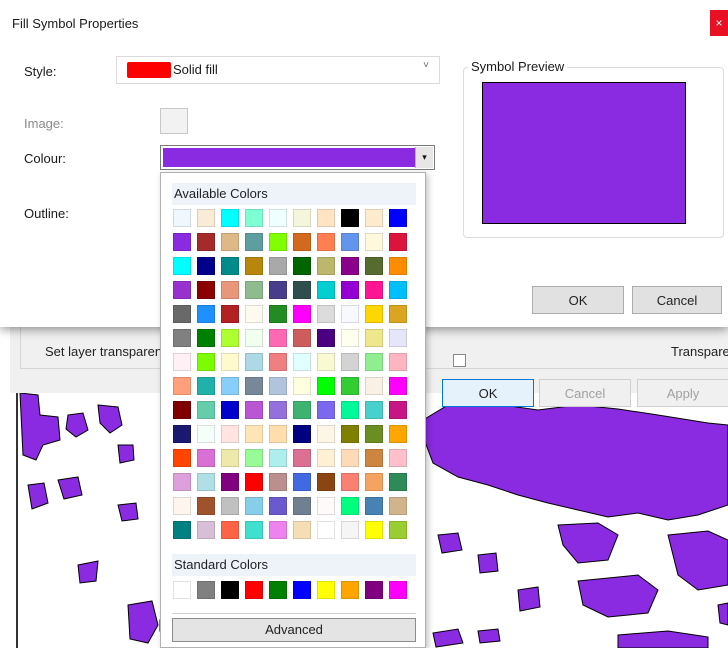  I want to click on dropdown-arrow-icon: ▾, so click(424, 157).